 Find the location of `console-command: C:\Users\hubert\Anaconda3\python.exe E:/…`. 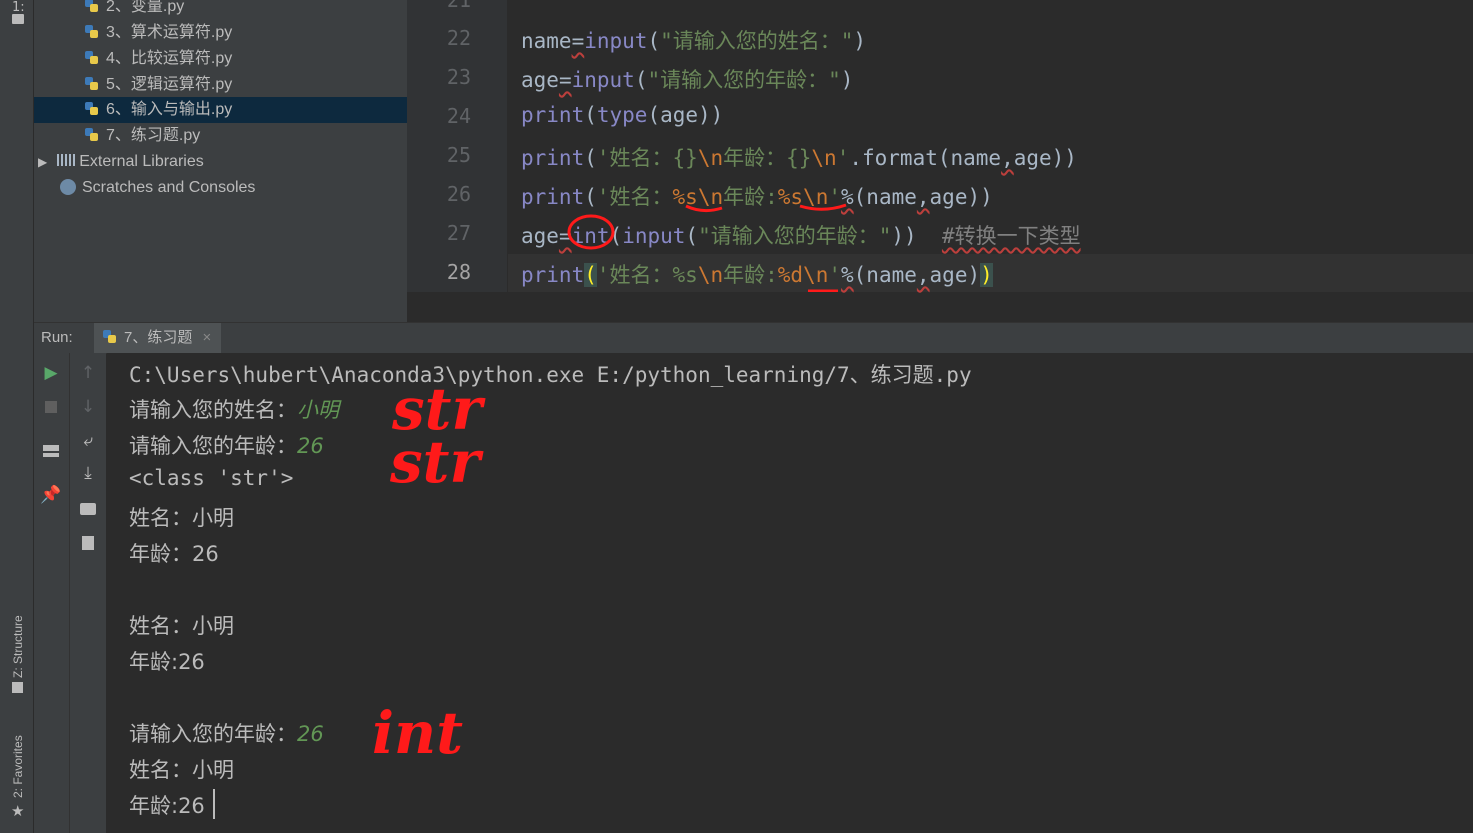

console-command: C:\Users\hubert\Anaconda3\python.exe E:/… is located at coordinates (550, 375).